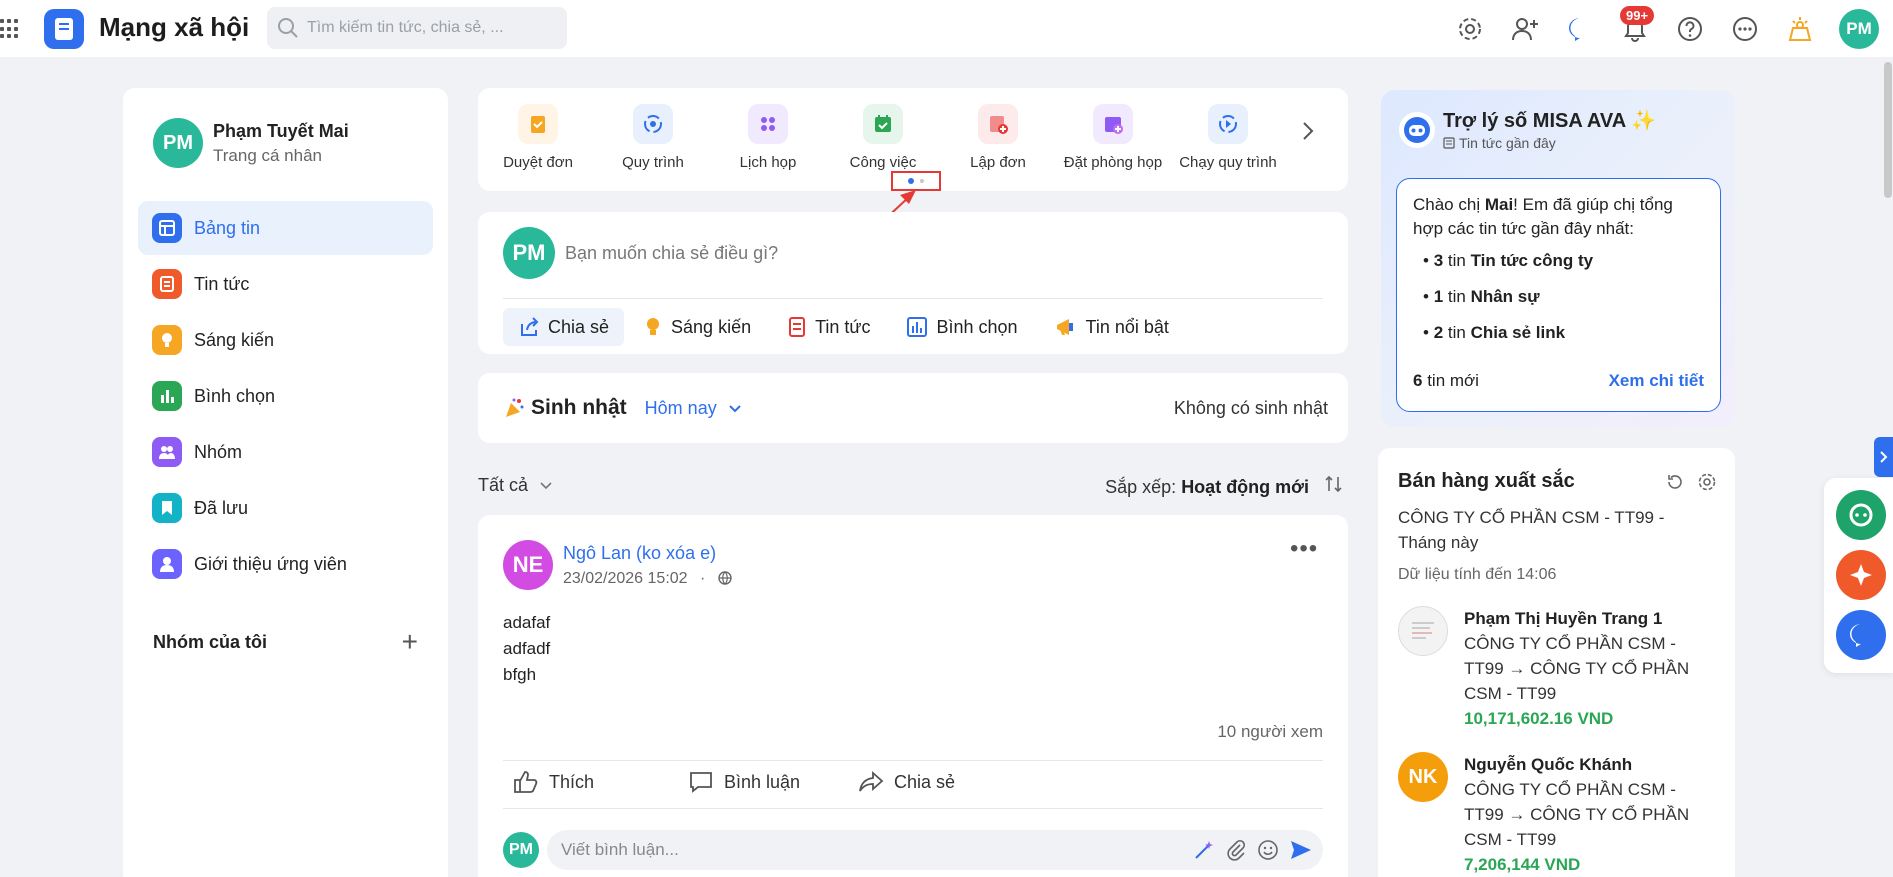 Image resolution: width=1893 pixels, height=877 pixels. I want to click on post-author: Ngô Lan (ko xóa e), so click(647, 553).